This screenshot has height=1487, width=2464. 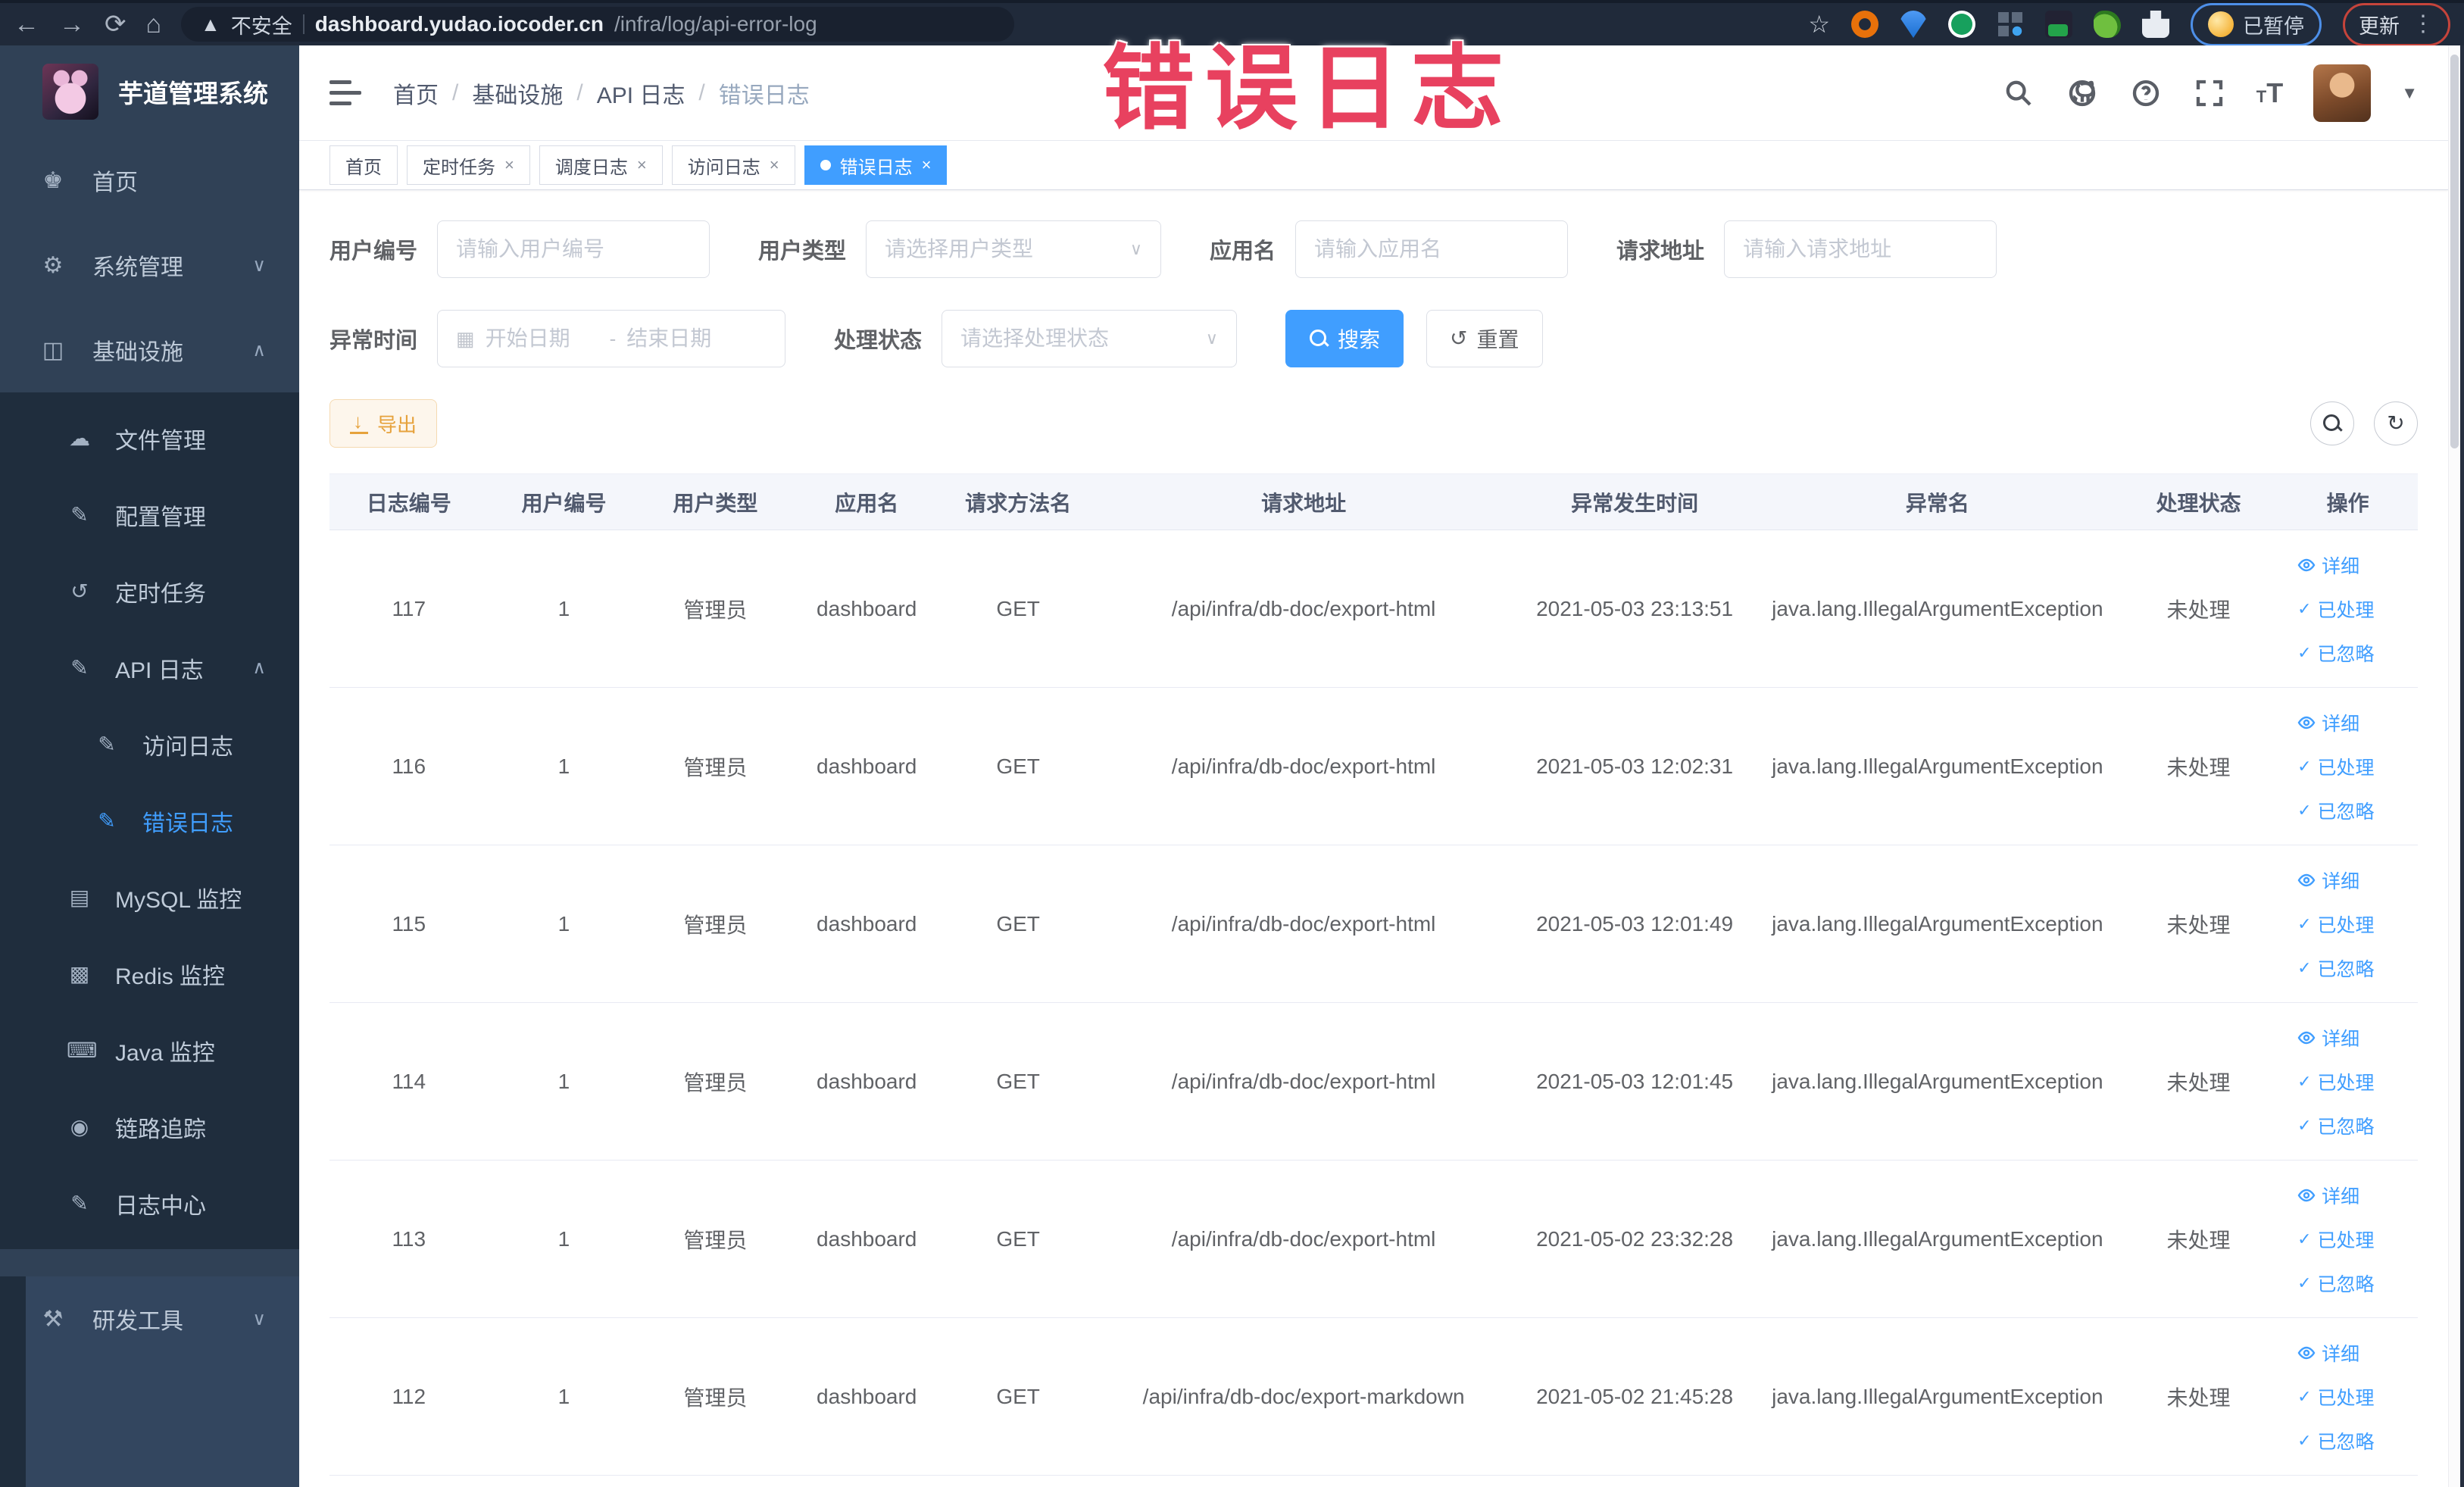 What do you see at coordinates (517, 93) in the screenshot?
I see `breadcrumb-infra: 基础设施` at bounding box center [517, 93].